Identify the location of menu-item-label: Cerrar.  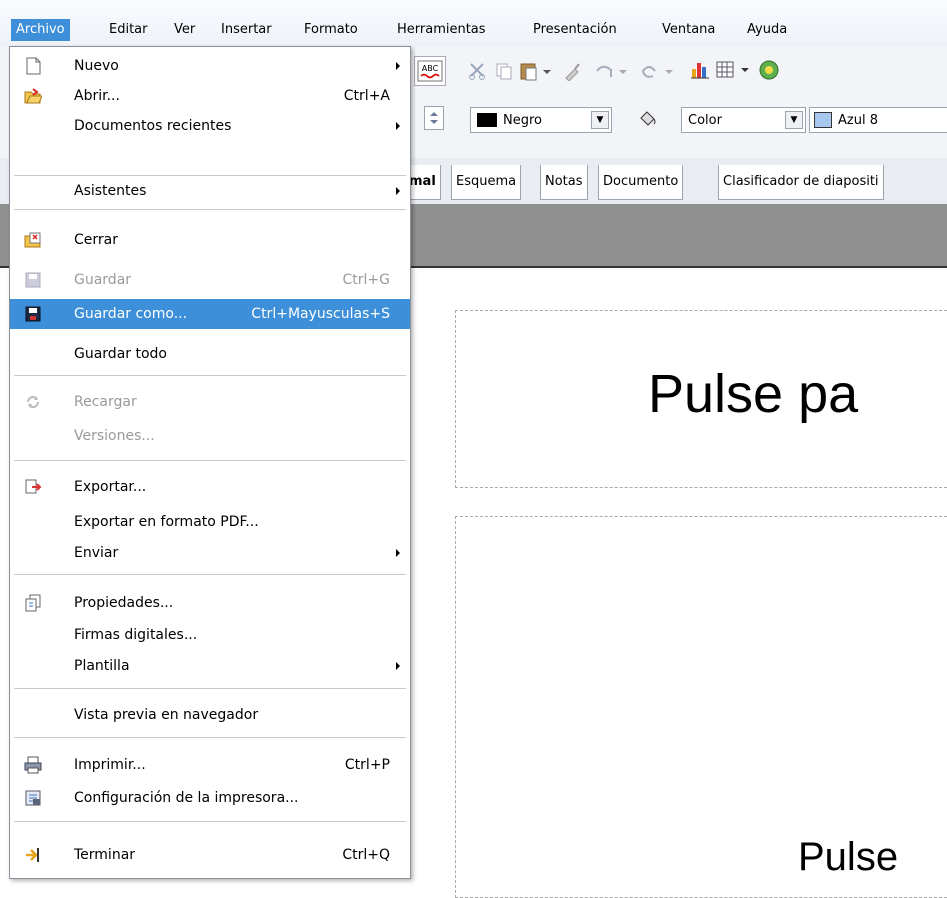
(96, 240).